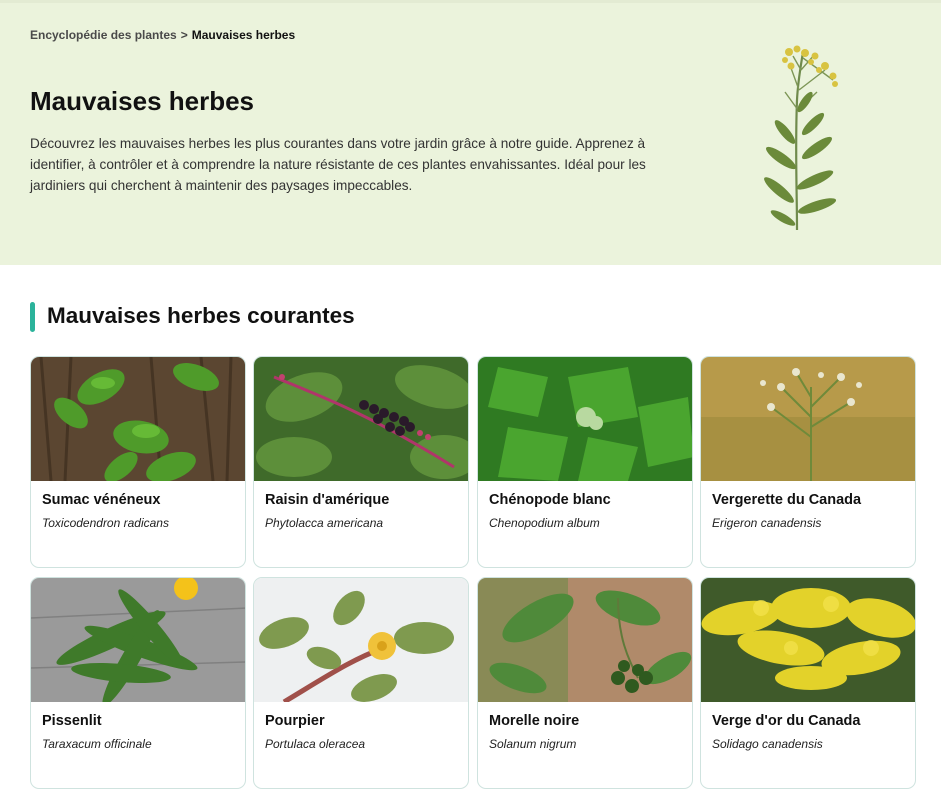  I want to click on weed-card: Pissenlit Taraxacum officinale, so click(138, 683).